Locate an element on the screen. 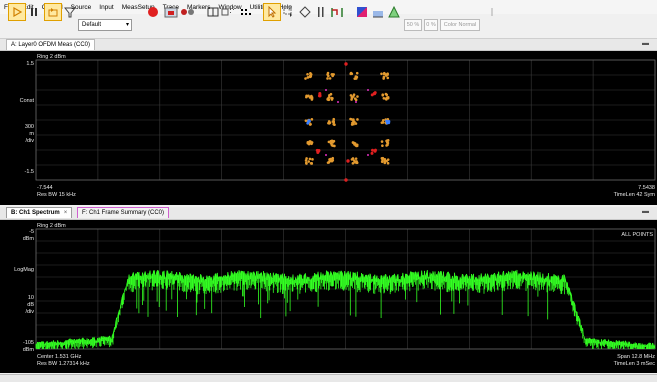 This screenshot has height=382, width=657. triangle-button is located at coordinates (394, 12).